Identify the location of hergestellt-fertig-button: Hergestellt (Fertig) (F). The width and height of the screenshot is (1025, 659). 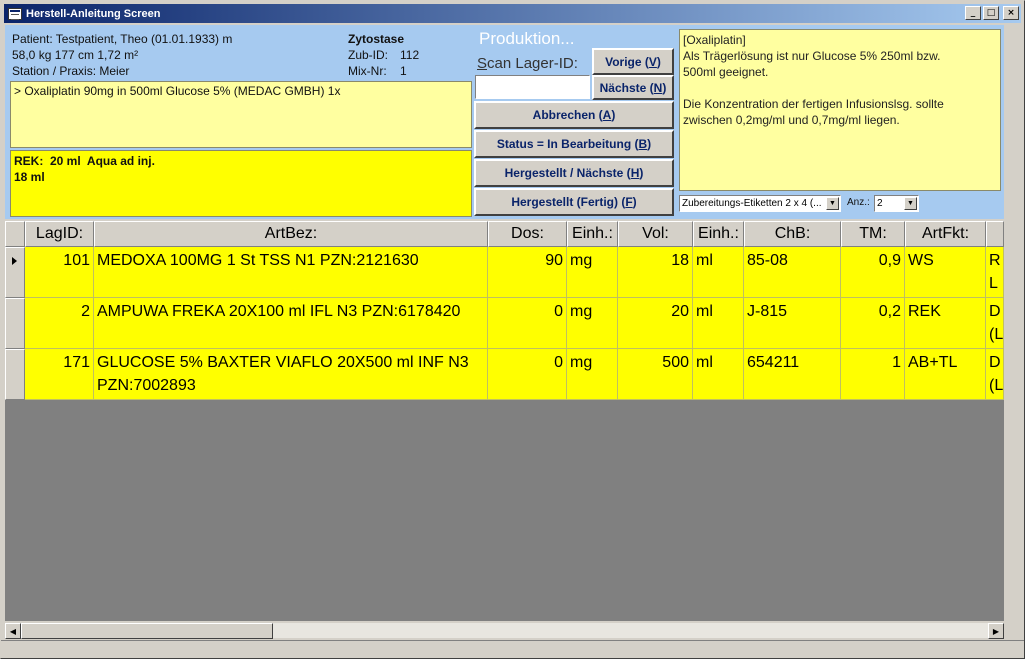
(574, 202).